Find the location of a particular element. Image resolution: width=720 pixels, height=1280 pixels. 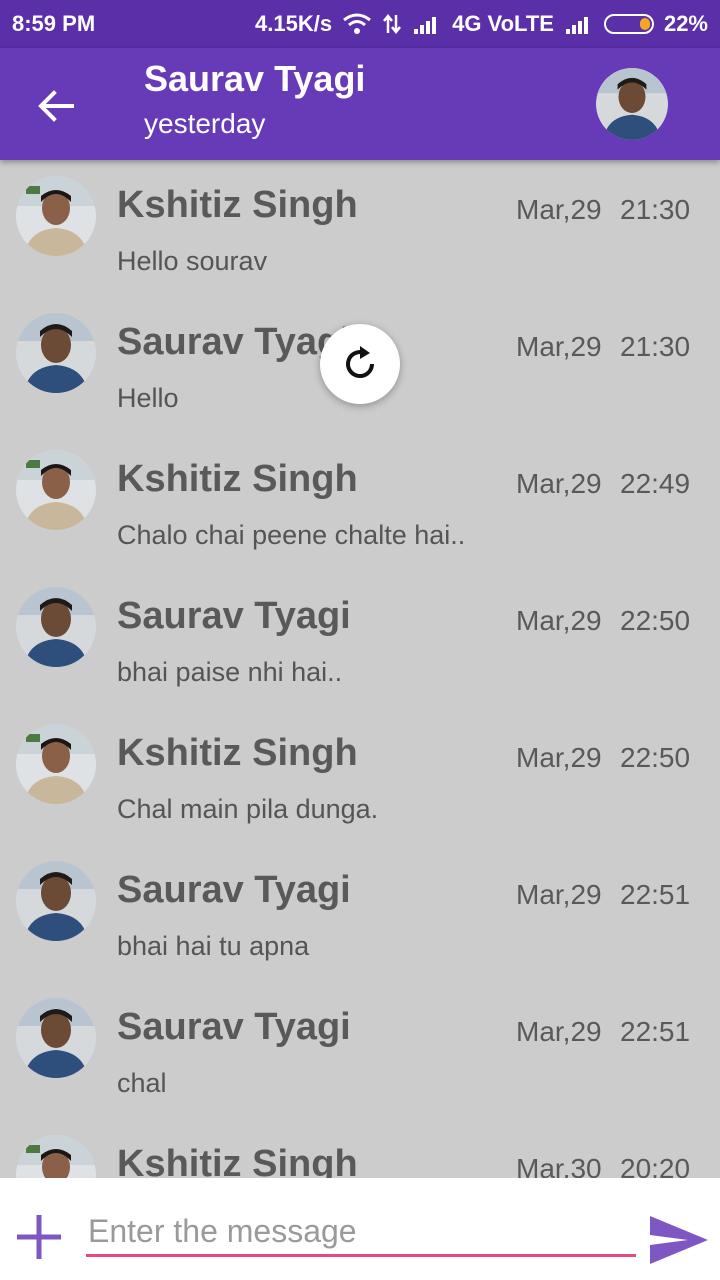

add-attachment-button is located at coordinates (39, 1237).